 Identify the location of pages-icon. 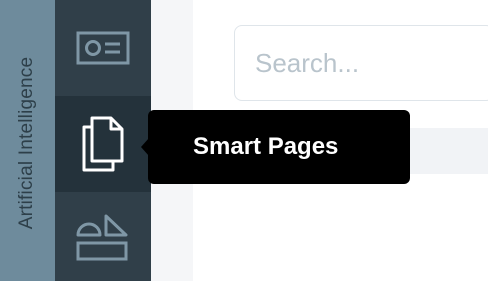
(103, 144).